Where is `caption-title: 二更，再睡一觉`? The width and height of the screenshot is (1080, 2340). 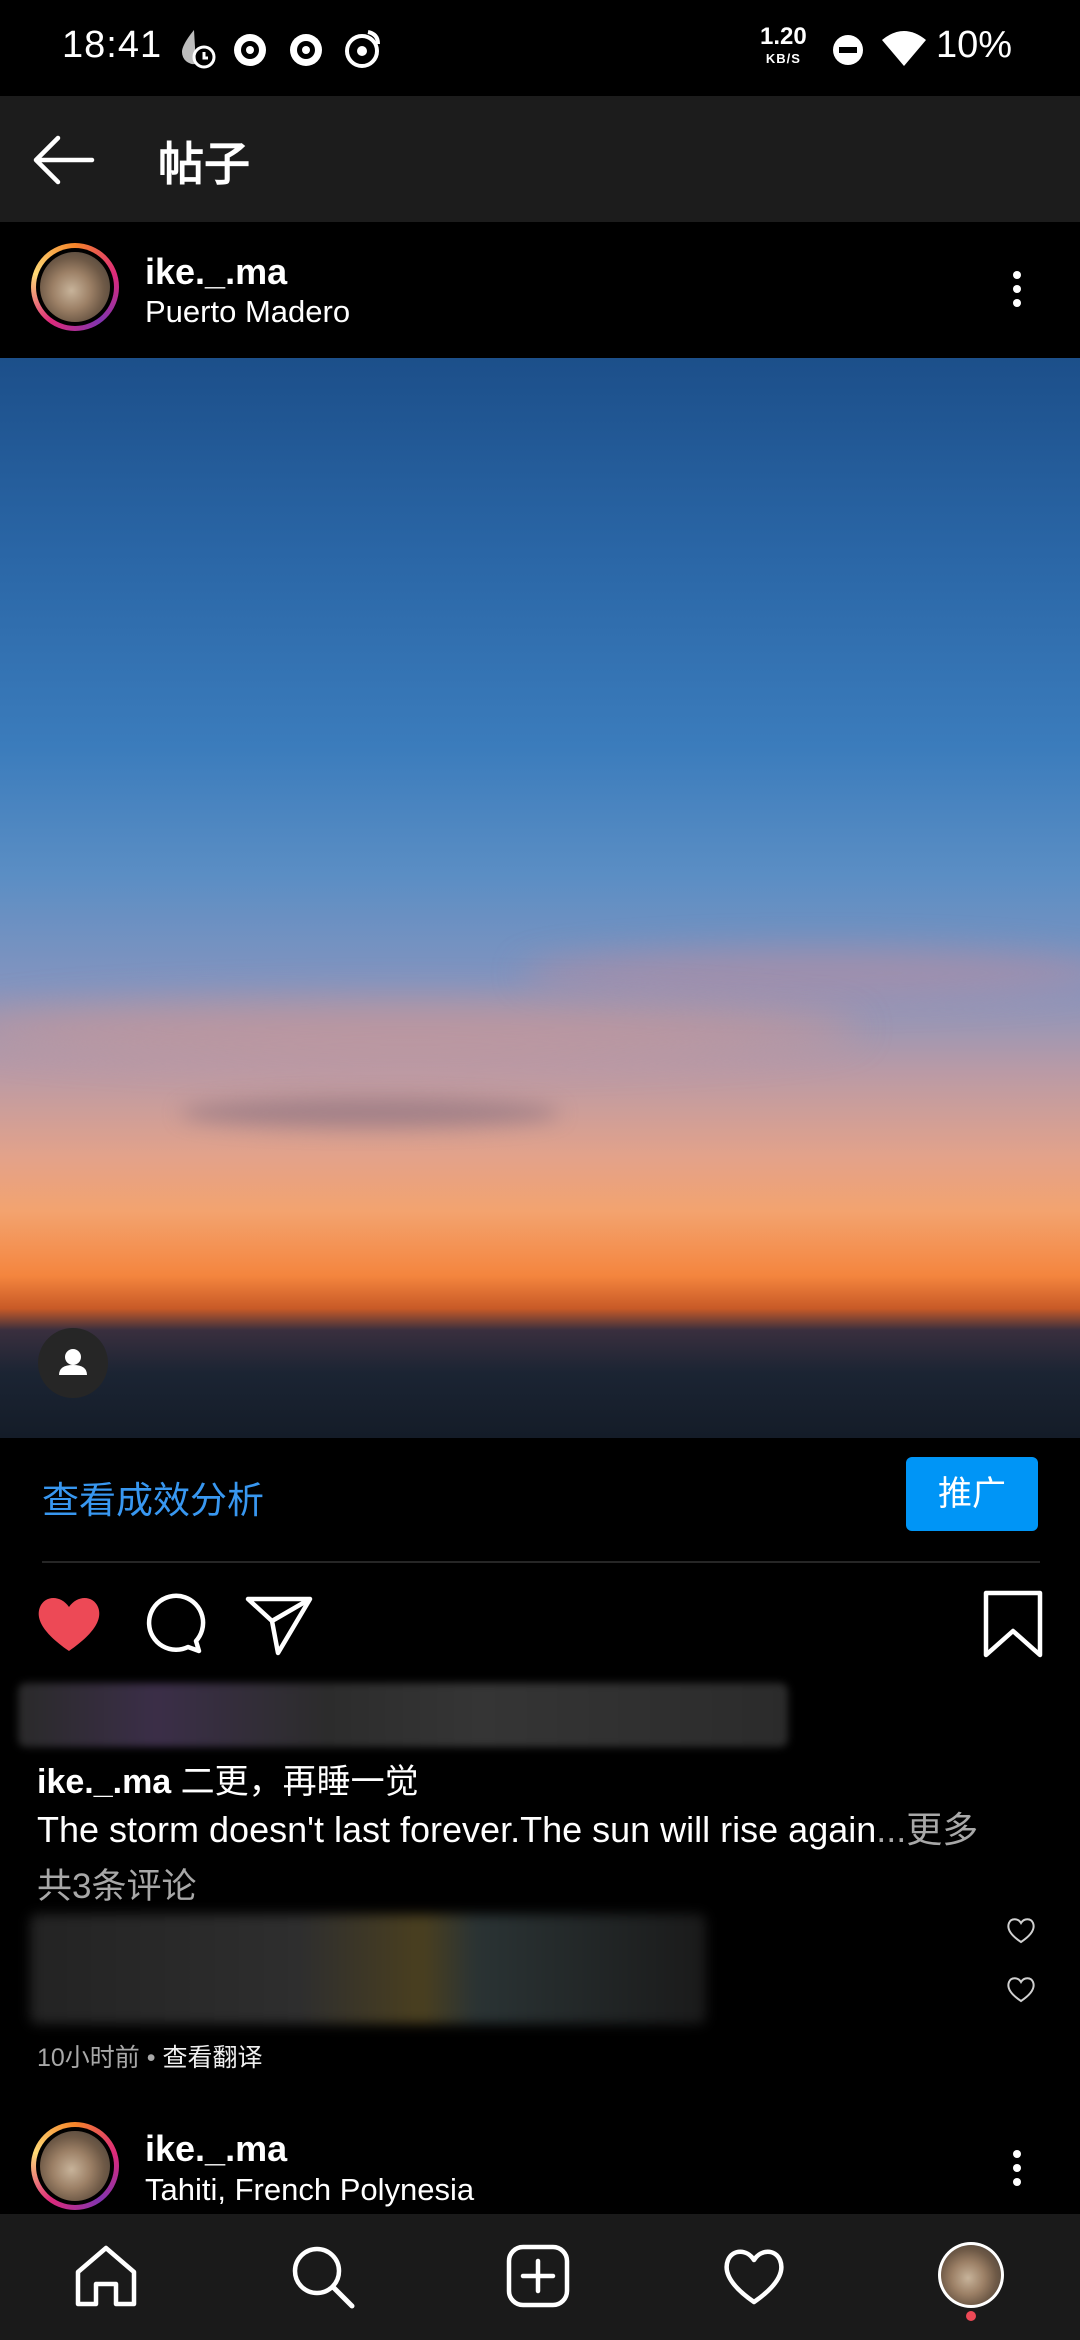 caption-title: 二更，再睡一觉 is located at coordinates (299, 1782).